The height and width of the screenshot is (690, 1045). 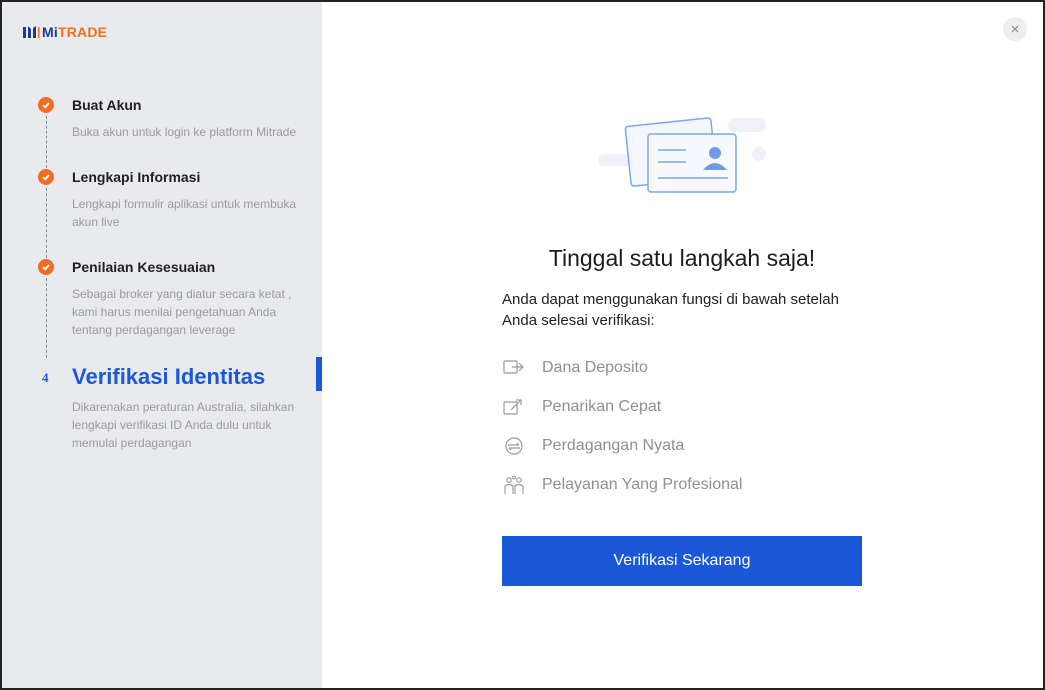 What do you see at coordinates (602, 406) in the screenshot?
I see `feature-label: Penarikan Cepat` at bounding box center [602, 406].